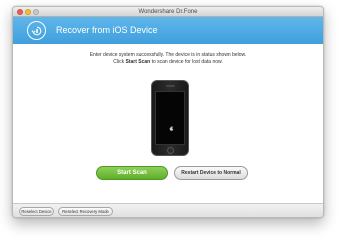  I want to click on window-title: Wondershare Dr.Fone, so click(168, 12).